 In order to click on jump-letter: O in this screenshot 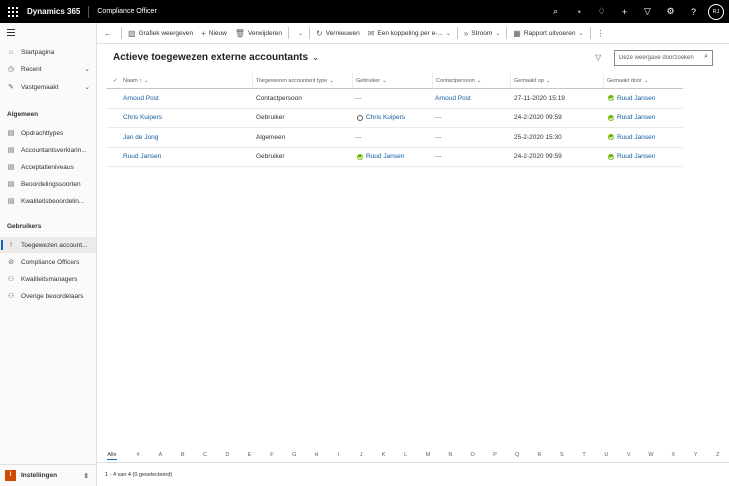, I will do `click(472, 455)`.